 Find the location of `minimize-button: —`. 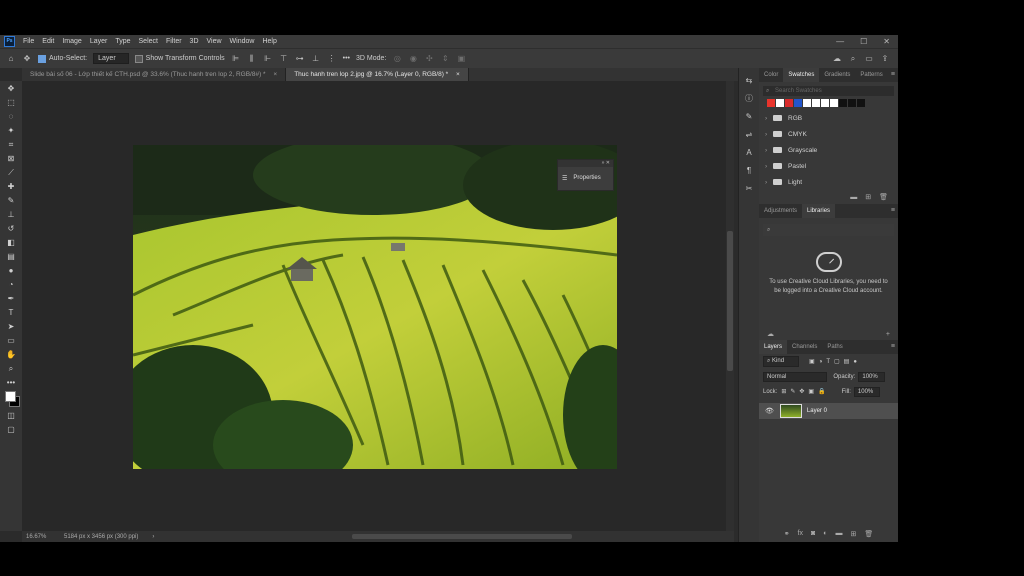

minimize-button: — is located at coordinates (840, 41).